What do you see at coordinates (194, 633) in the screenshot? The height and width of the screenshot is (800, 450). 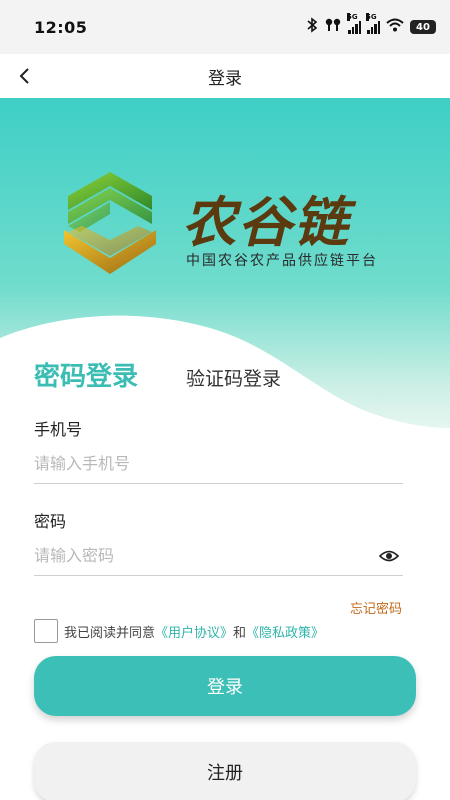 I see `user-agreement-link: 《用户协议》` at bounding box center [194, 633].